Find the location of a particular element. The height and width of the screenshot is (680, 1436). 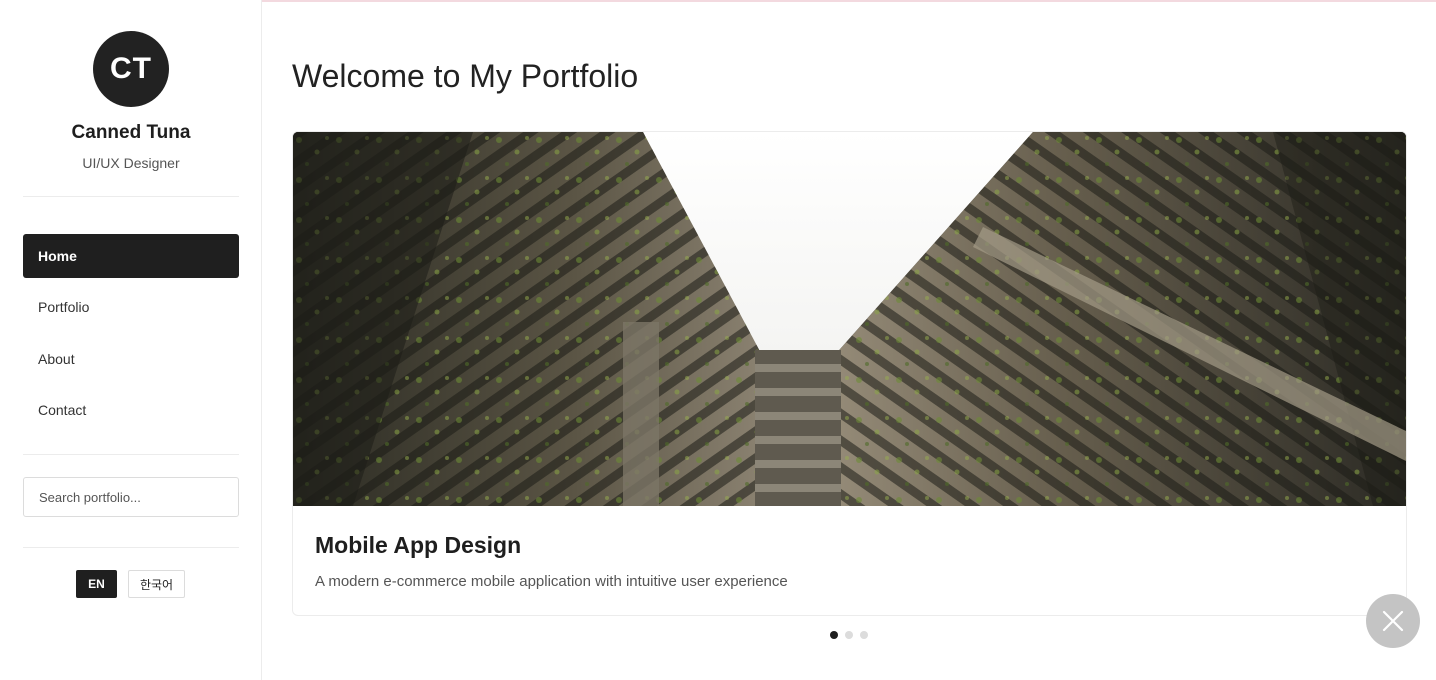

language-ko-button: 한국어 is located at coordinates (156, 584).